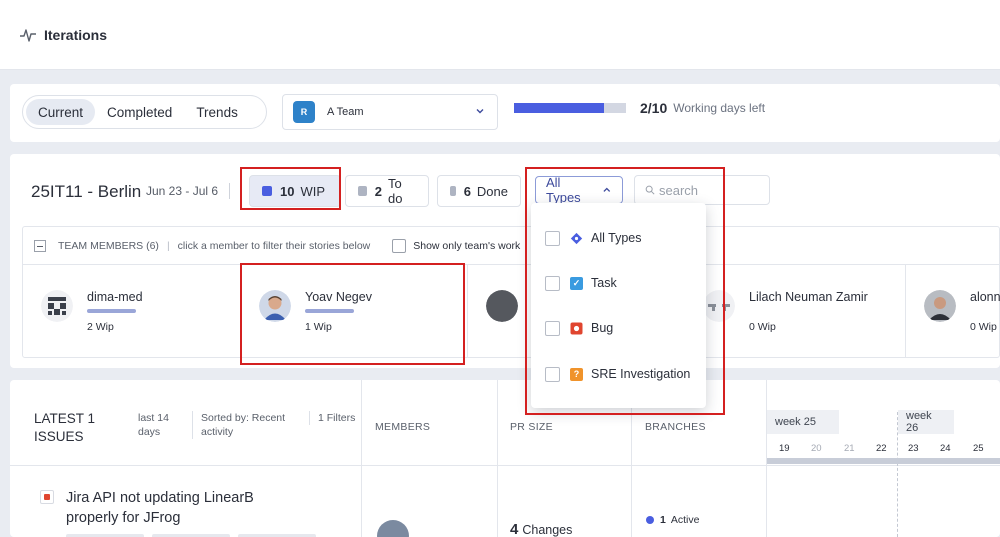 The image size is (1000, 537). Describe the element at coordinates (61, 112) in the screenshot. I see `tab-current: Current` at that location.